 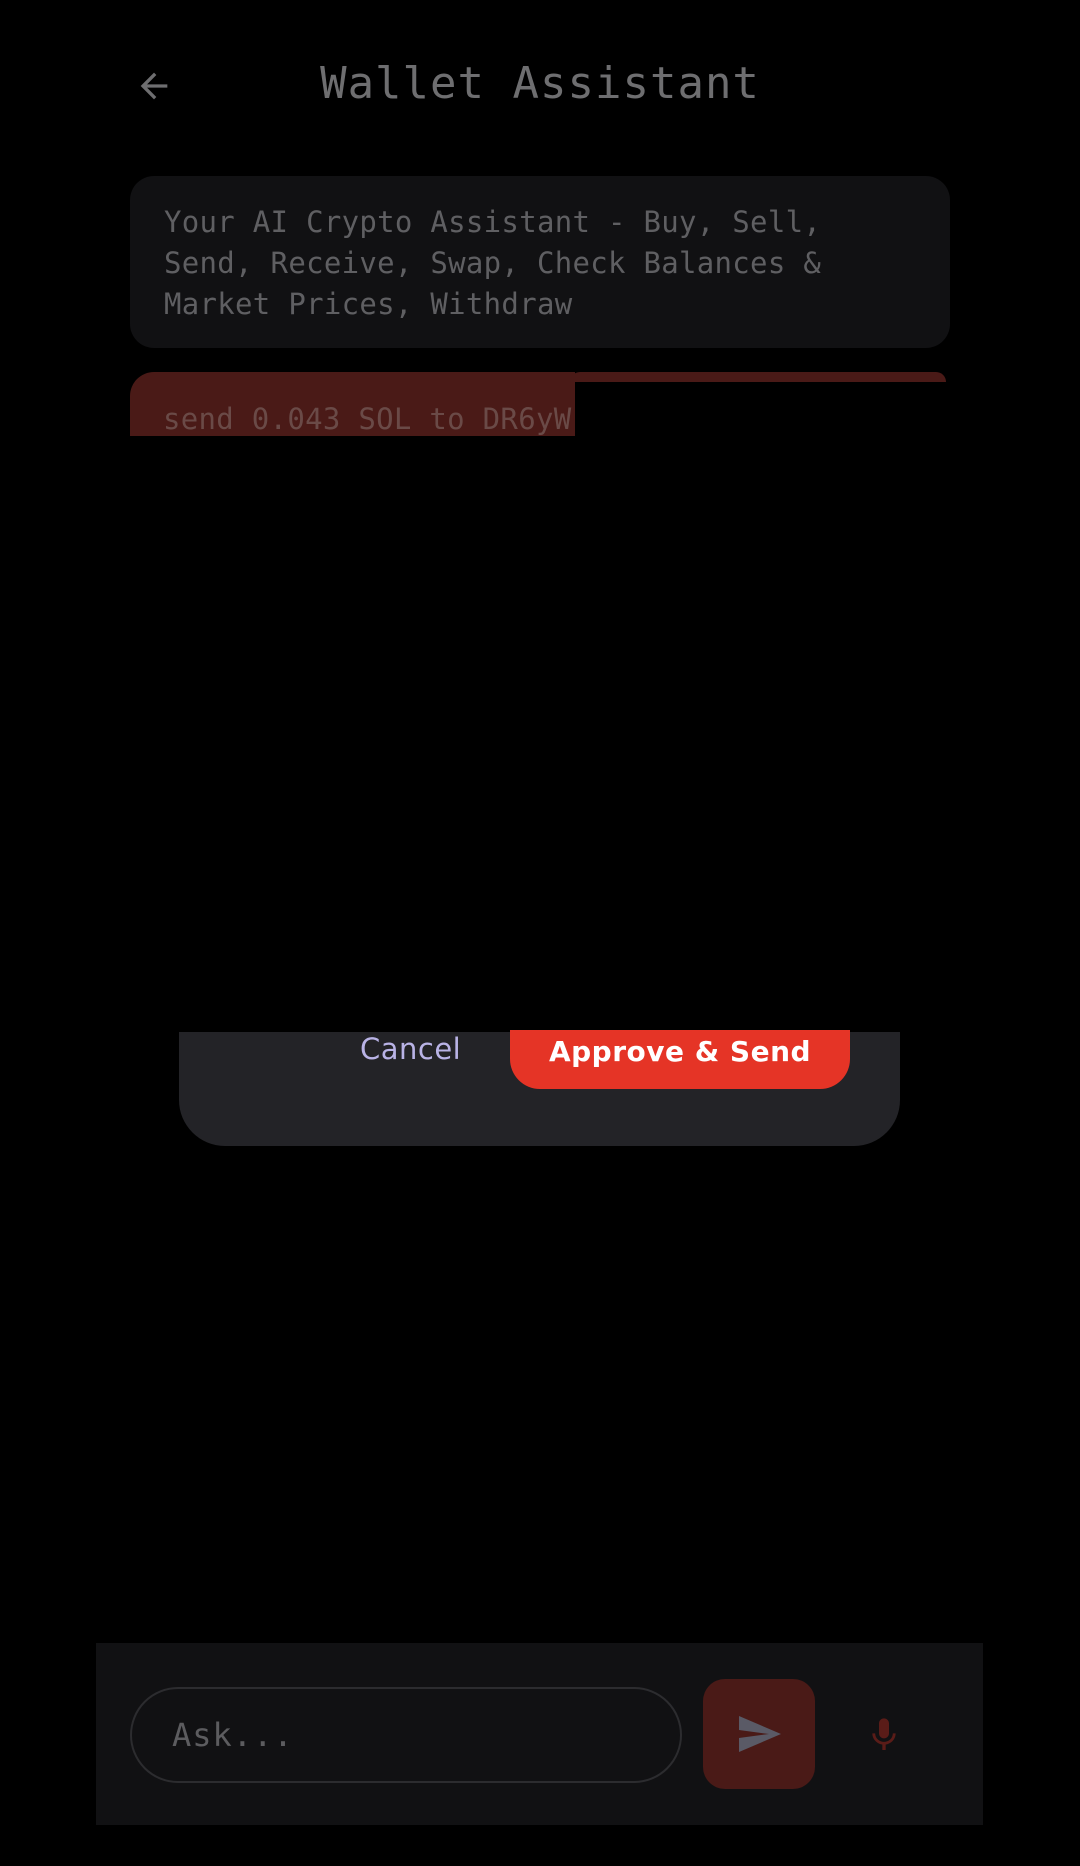 What do you see at coordinates (406, 1735) in the screenshot?
I see `ask-input` at bounding box center [406, 1735].